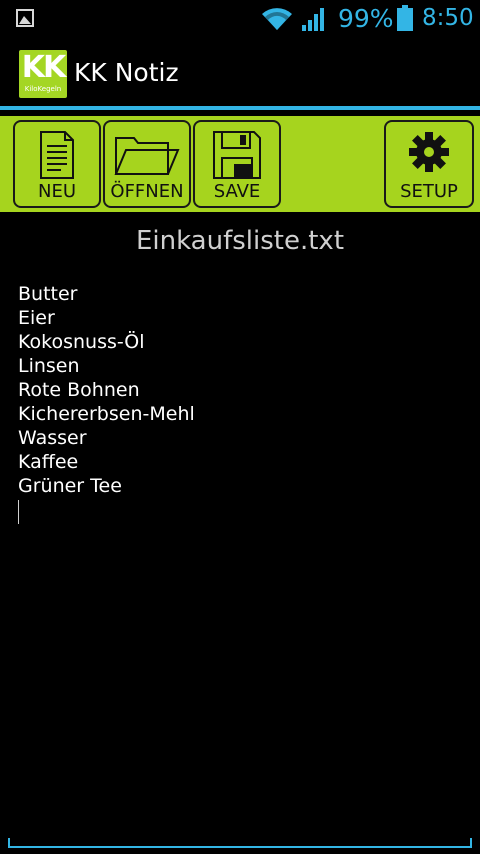 The image size is (480, 854). I want to click on text-cursor, so click(18, 512).